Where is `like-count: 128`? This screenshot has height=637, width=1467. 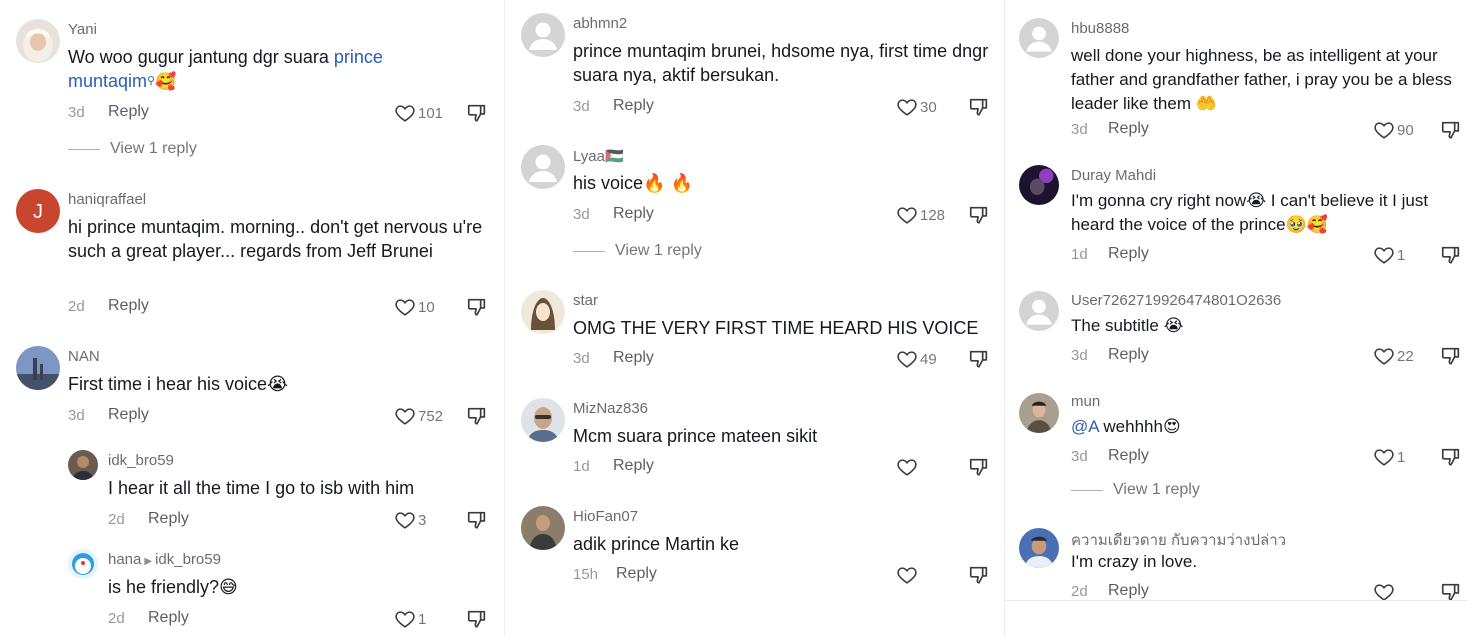
like-count: 128 is located at coordinates (933, 215).